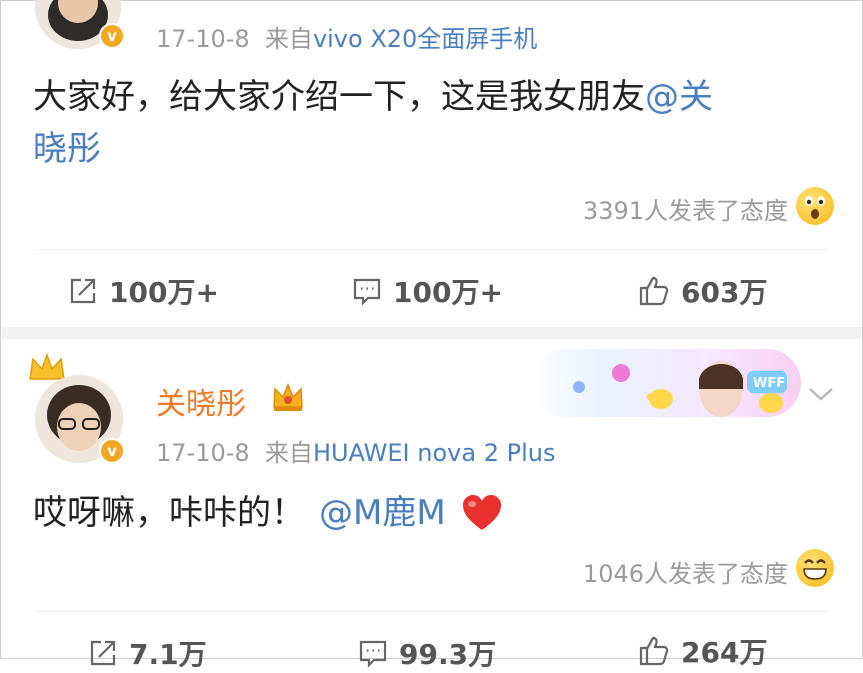 This screenshot has width=863, height=673. Describe the element at coordinates (431, 333) in the screenshot. I see `post-separator` at that location.